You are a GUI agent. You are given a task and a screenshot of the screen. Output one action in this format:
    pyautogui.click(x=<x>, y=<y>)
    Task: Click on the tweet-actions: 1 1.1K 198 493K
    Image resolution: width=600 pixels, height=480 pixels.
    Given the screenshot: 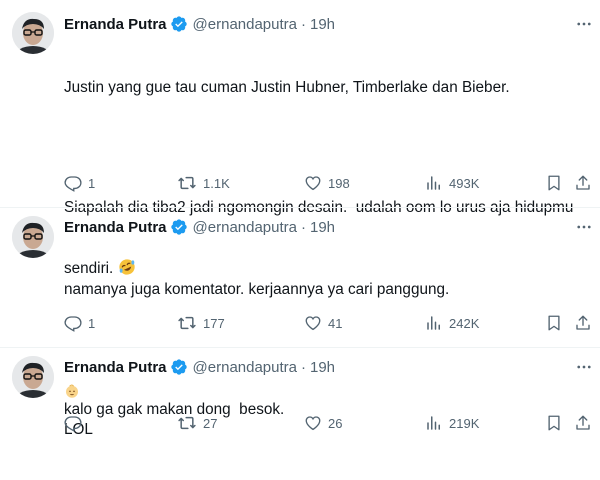 What is the action you would take?
    pyautogui.click(x=329, y=183)
    